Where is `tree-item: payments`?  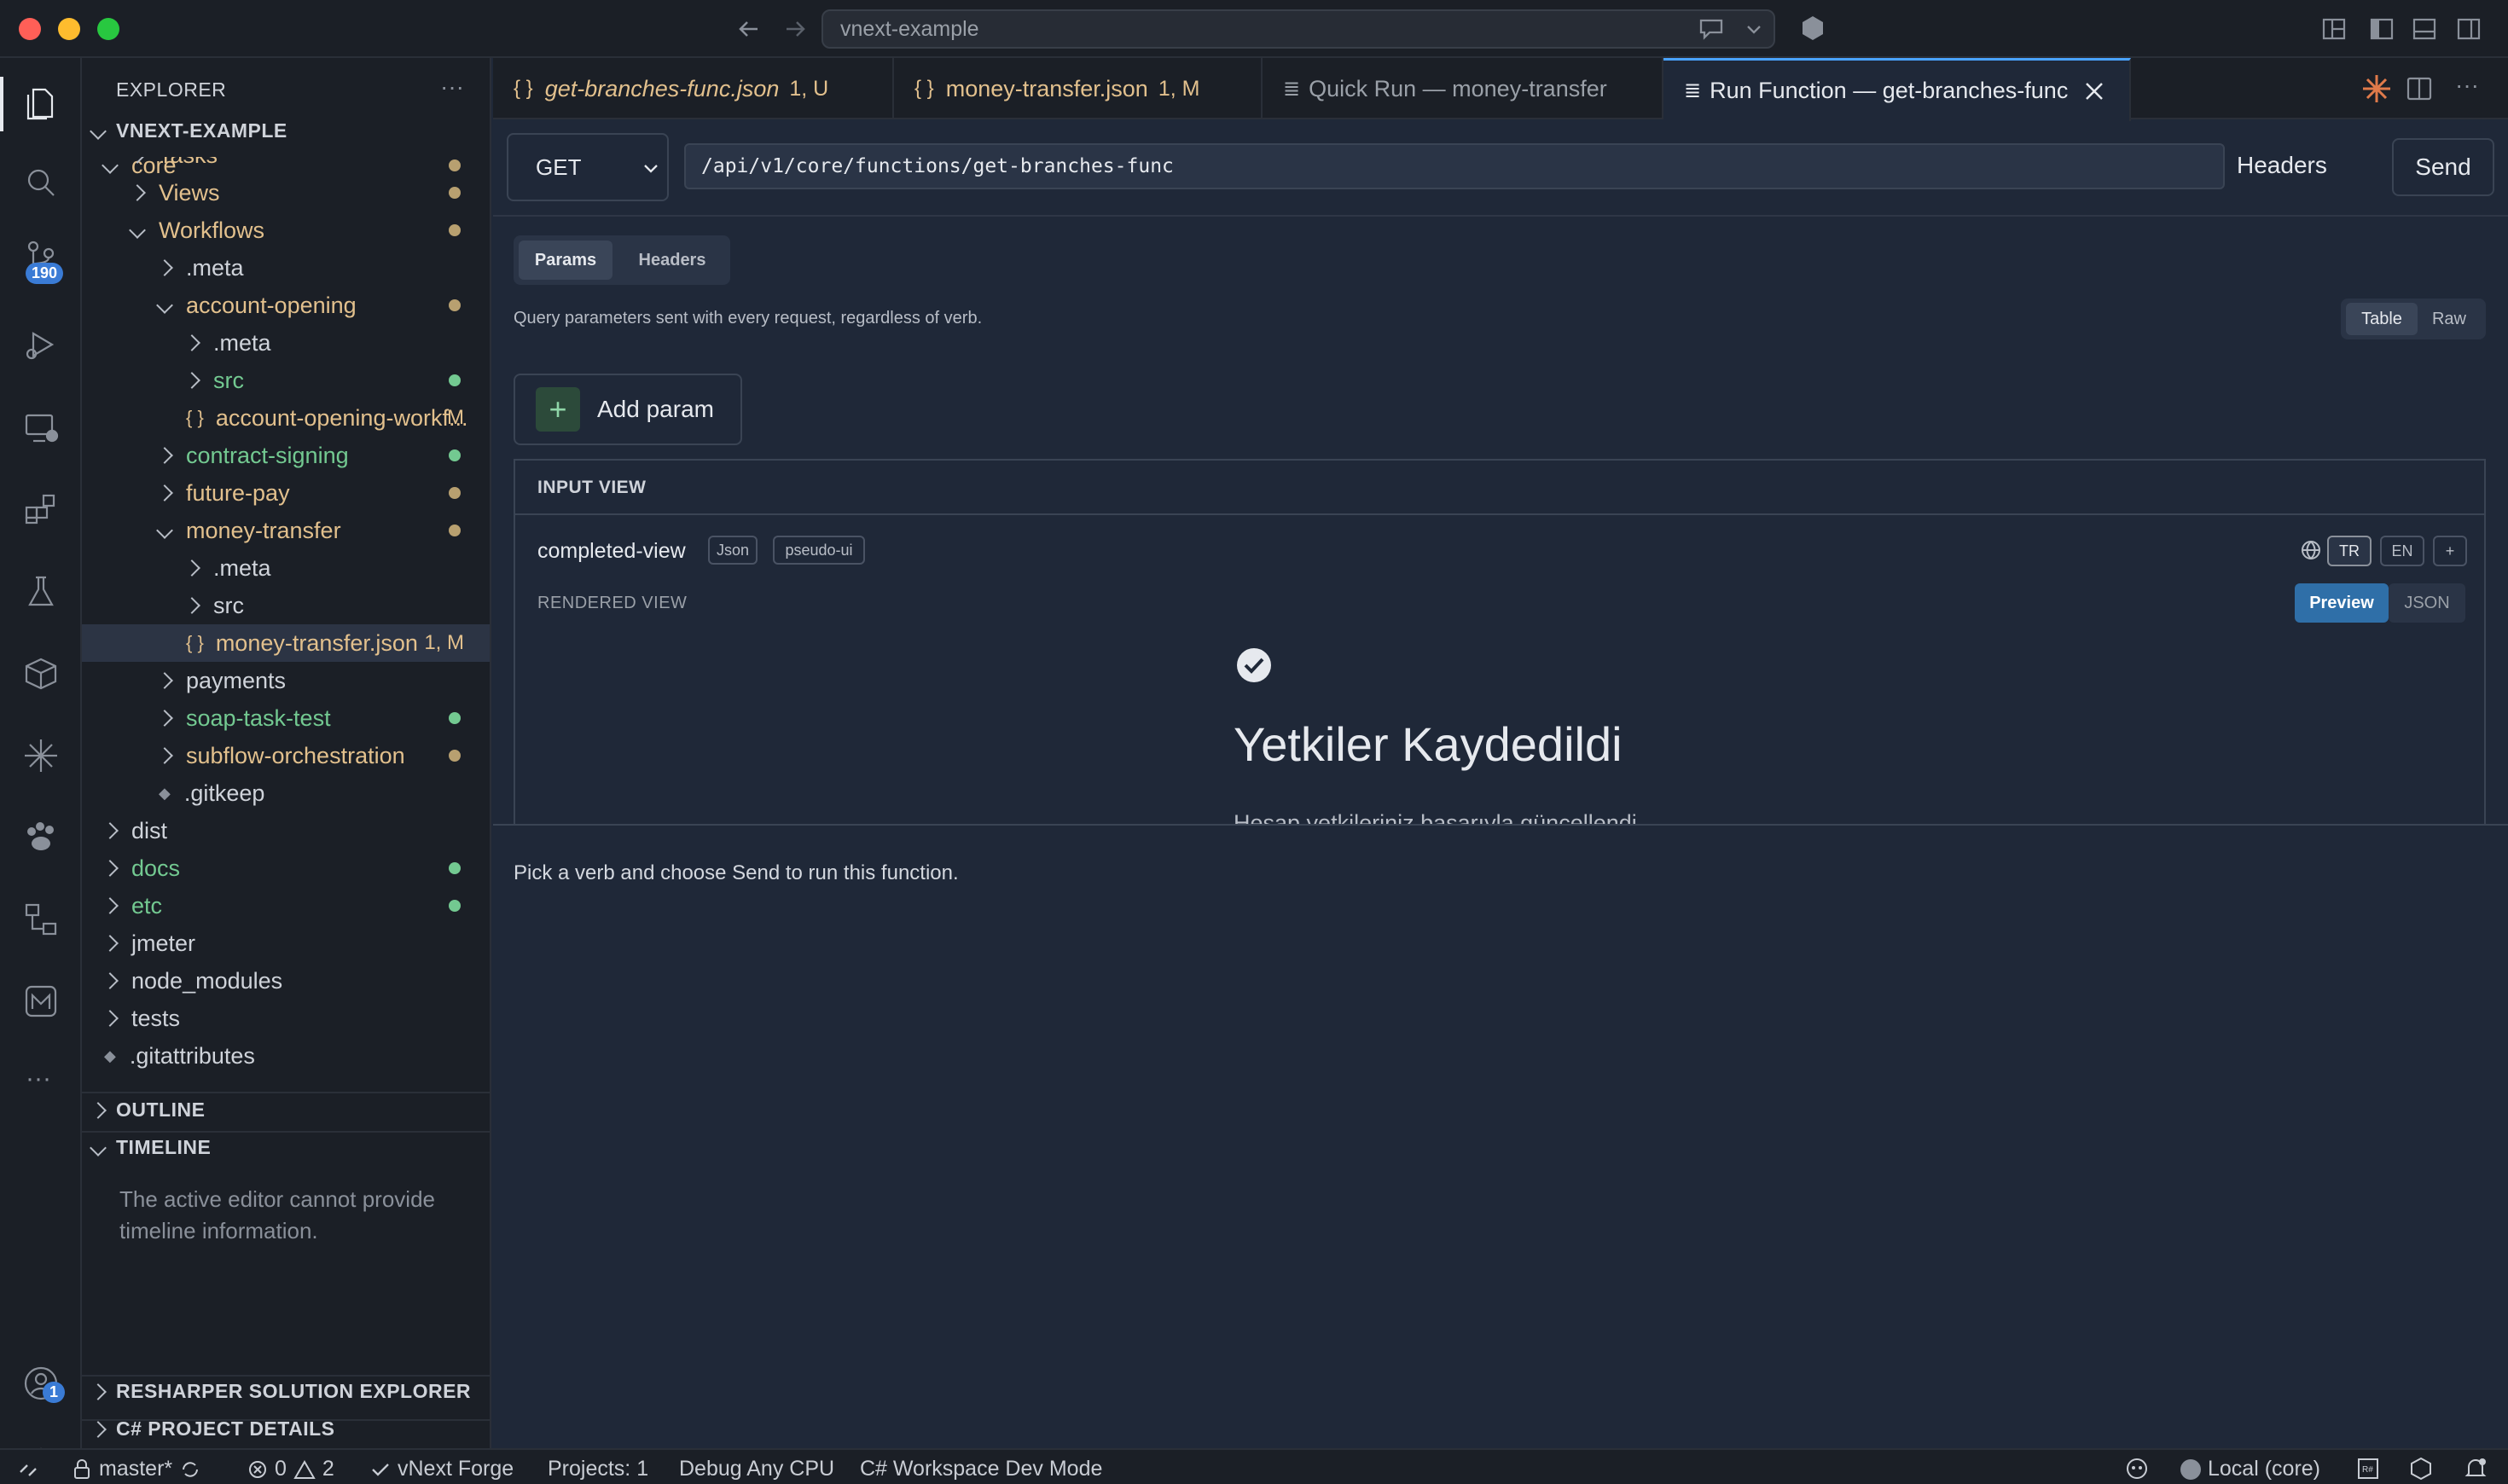
tree-item: payments is located at coordinates (286, 680).